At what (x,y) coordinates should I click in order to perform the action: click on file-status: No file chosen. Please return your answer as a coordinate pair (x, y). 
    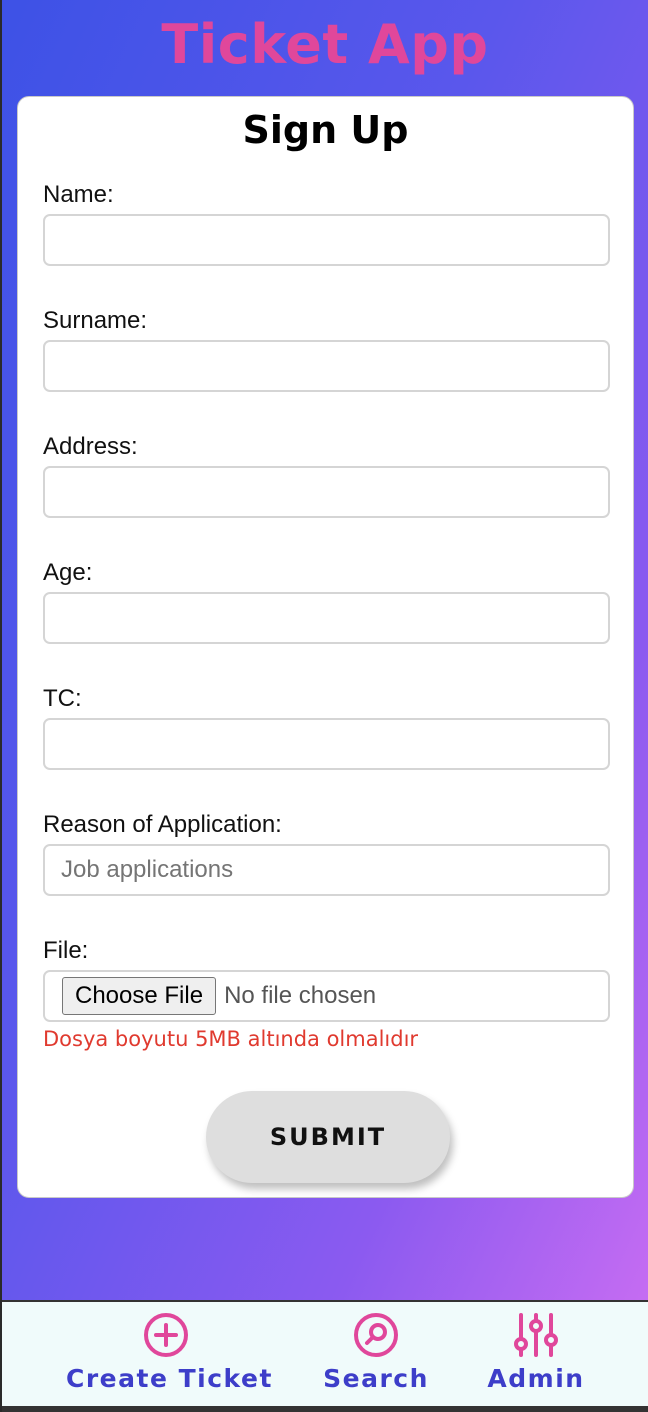
    Looking at the image, I should click on (300, 995).